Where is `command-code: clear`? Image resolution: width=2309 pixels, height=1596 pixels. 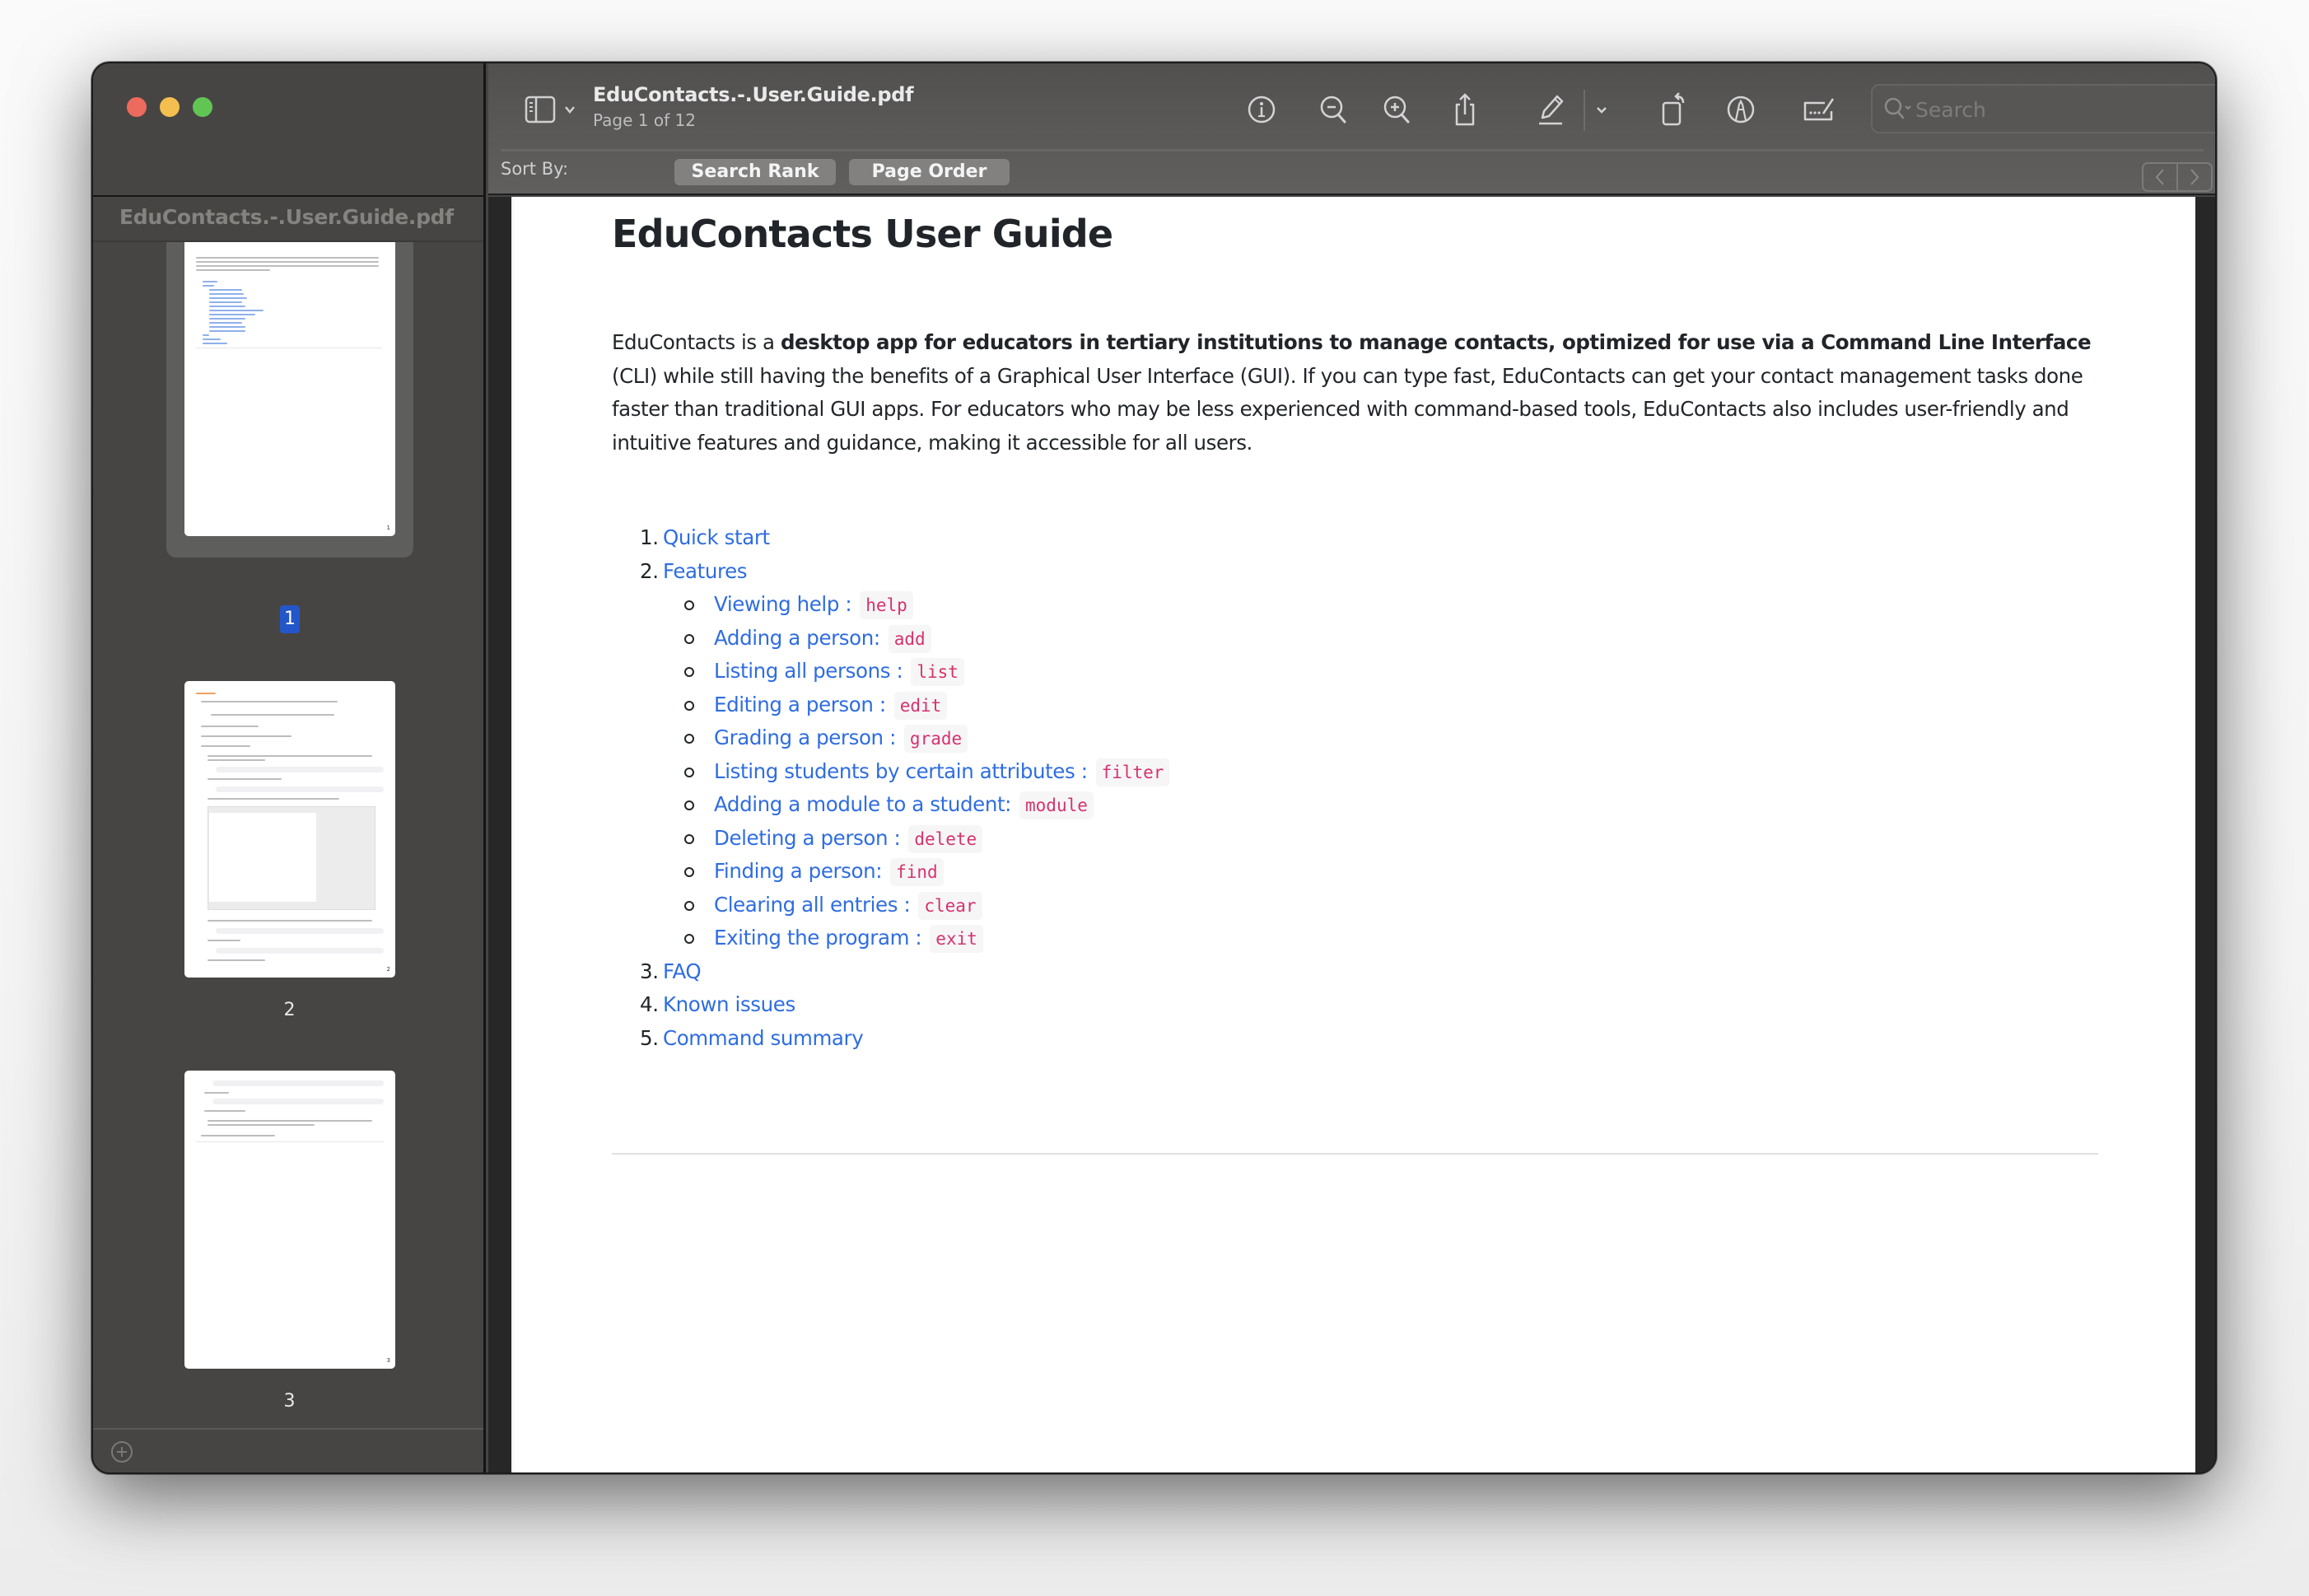
command-code: clear is located at coordinates (950, 905).